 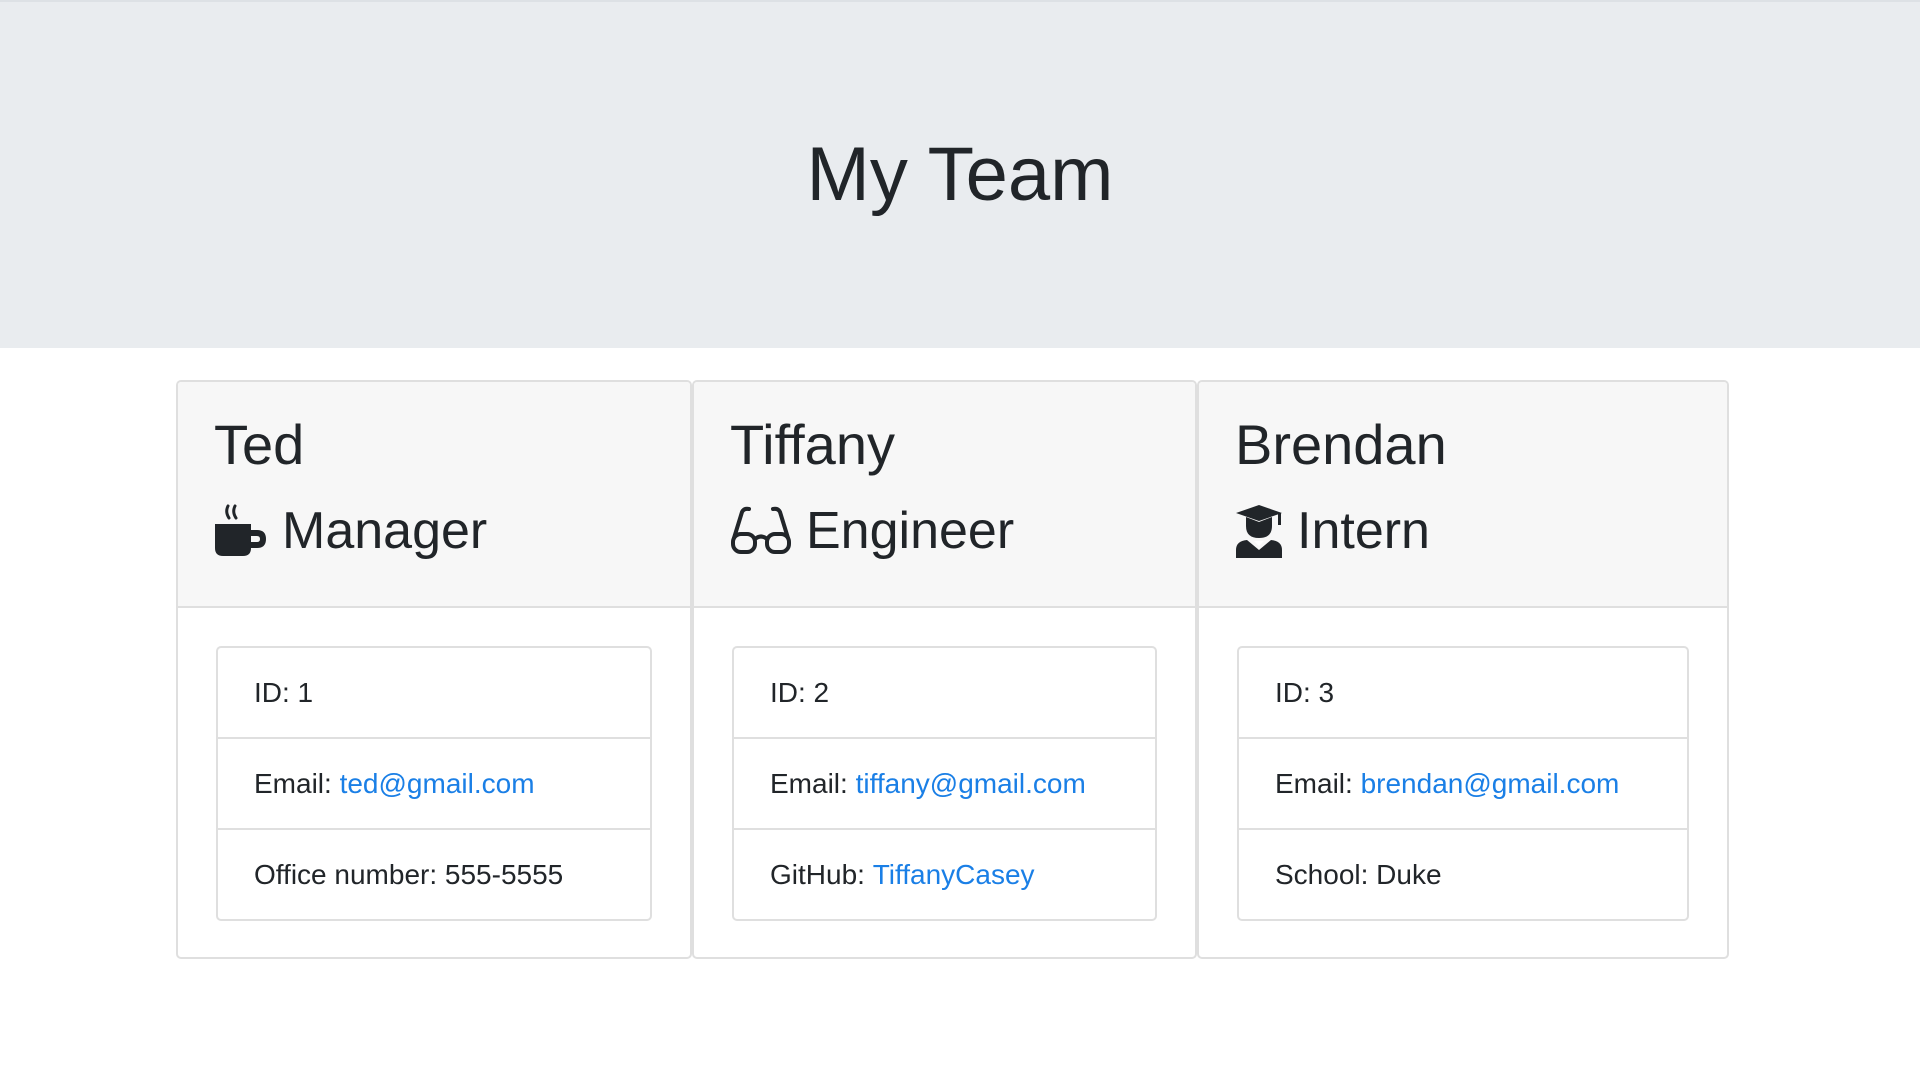 I want to click on employee-role: Intern, so click(x=1332, y=531).